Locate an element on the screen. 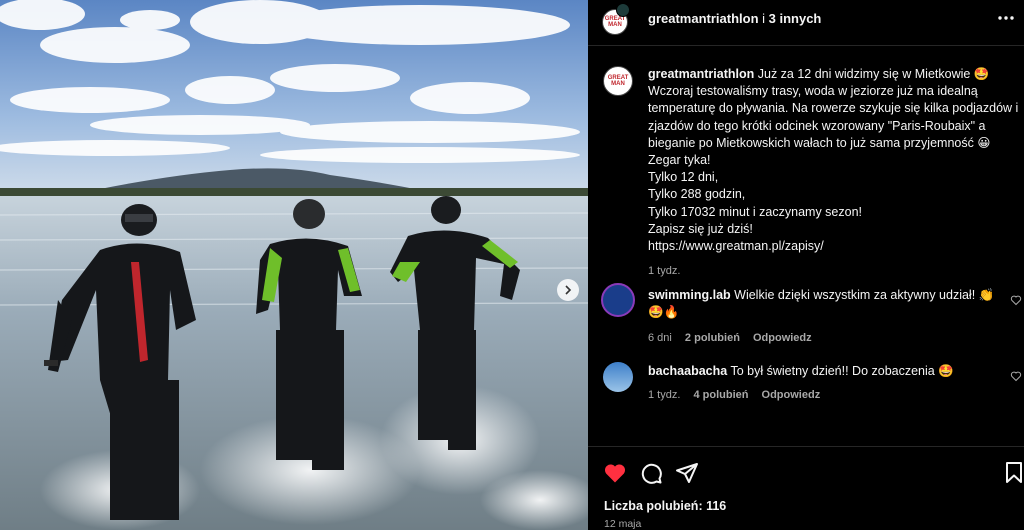 The height and width of the screenshot is (530, 1024). post-header: GREAT MAN greatmantriathlon i 3 innych is located at coordinates (806, 23).